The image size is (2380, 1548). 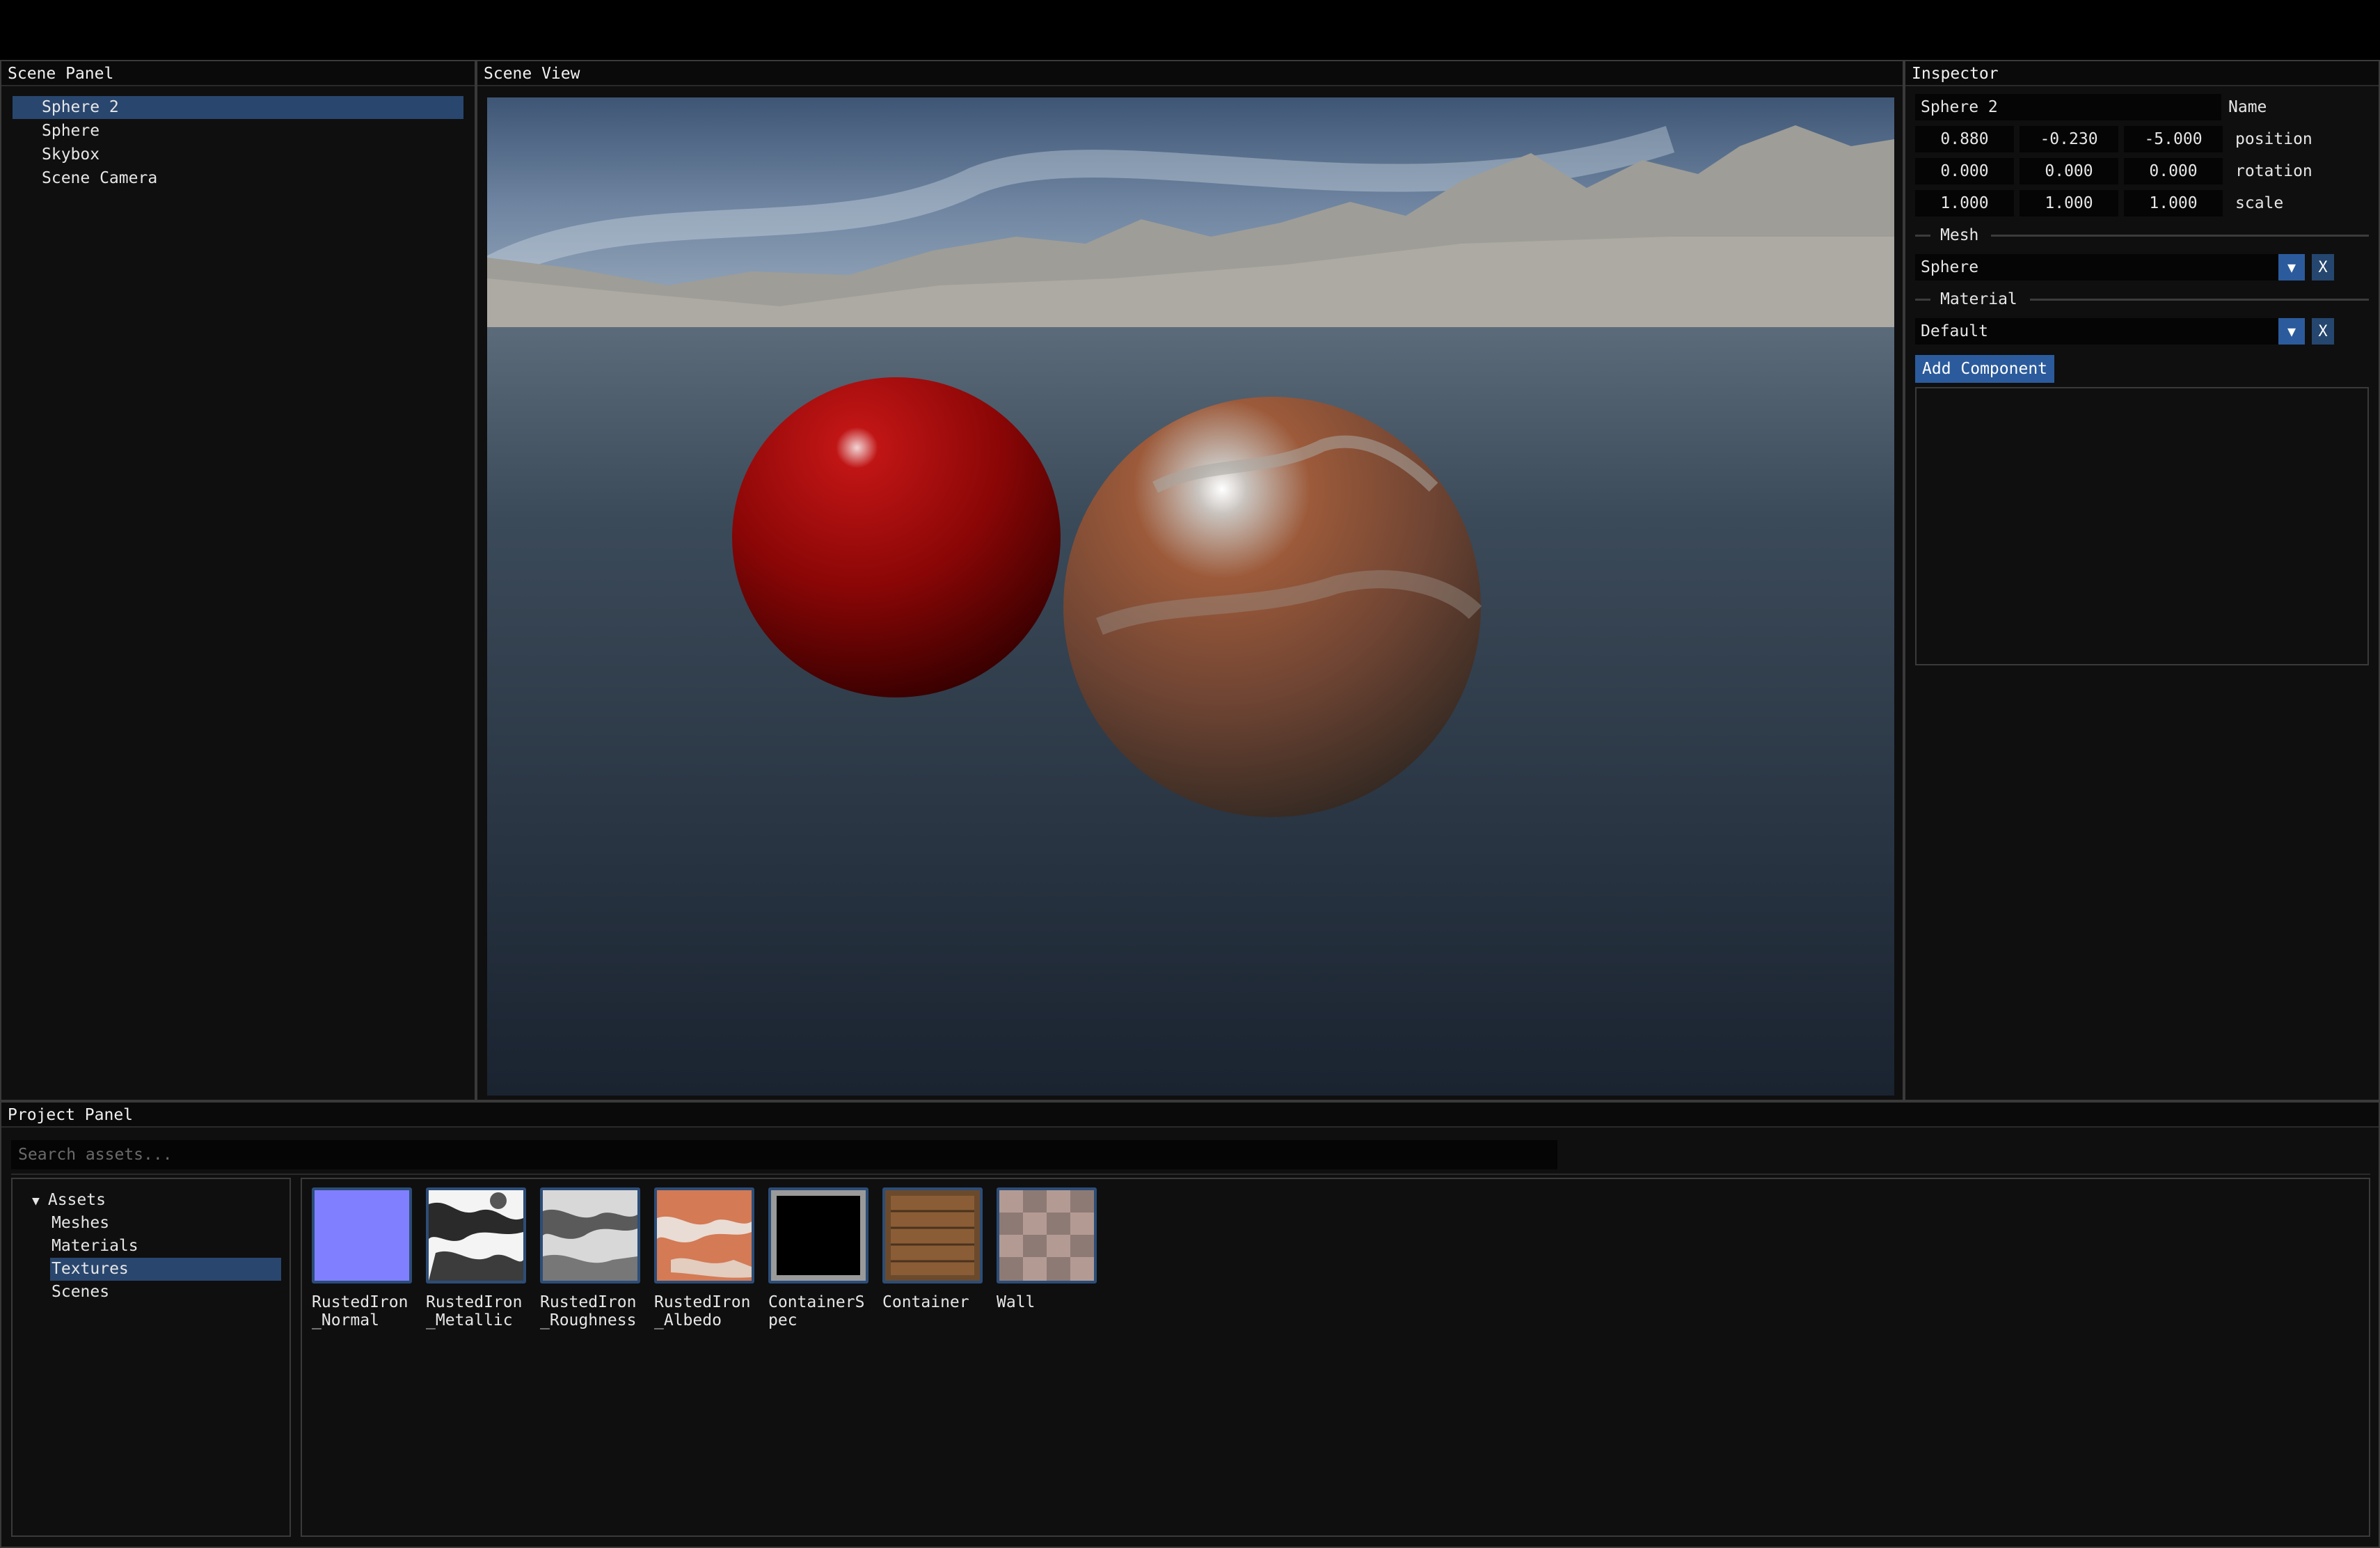 I want to click on asset-label: Wall, so click(x=1017, y=1302).